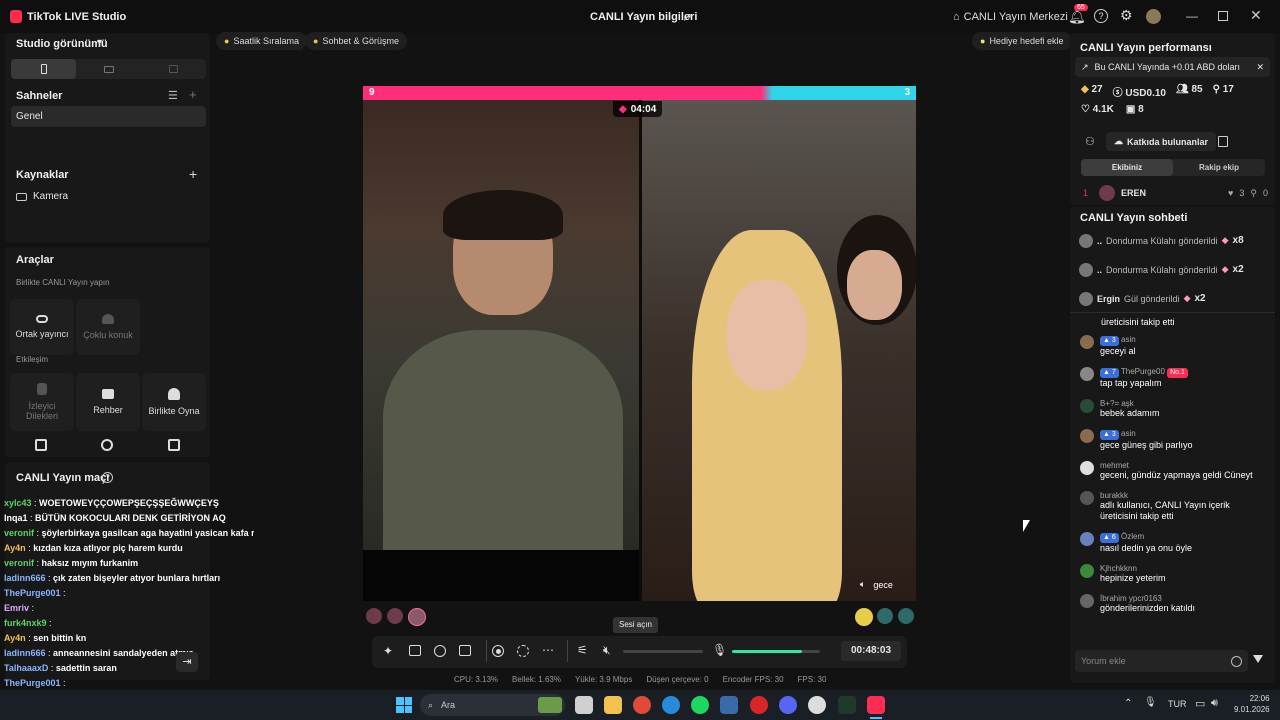 This screenshot has height=720, width=1280. Describe the element at coordinates (43, 69) in the screenshot. I see `portrait-view-icon` at that location.